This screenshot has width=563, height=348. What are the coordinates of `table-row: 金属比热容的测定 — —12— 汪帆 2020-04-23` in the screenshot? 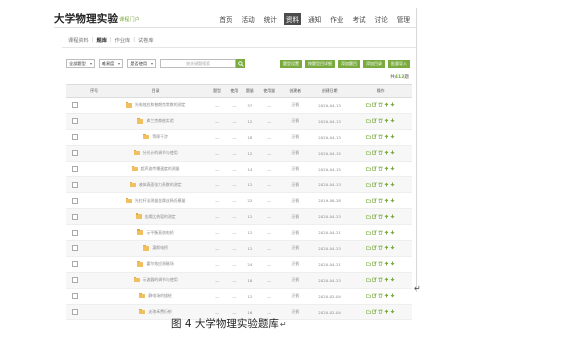 It's located at (239, 217).